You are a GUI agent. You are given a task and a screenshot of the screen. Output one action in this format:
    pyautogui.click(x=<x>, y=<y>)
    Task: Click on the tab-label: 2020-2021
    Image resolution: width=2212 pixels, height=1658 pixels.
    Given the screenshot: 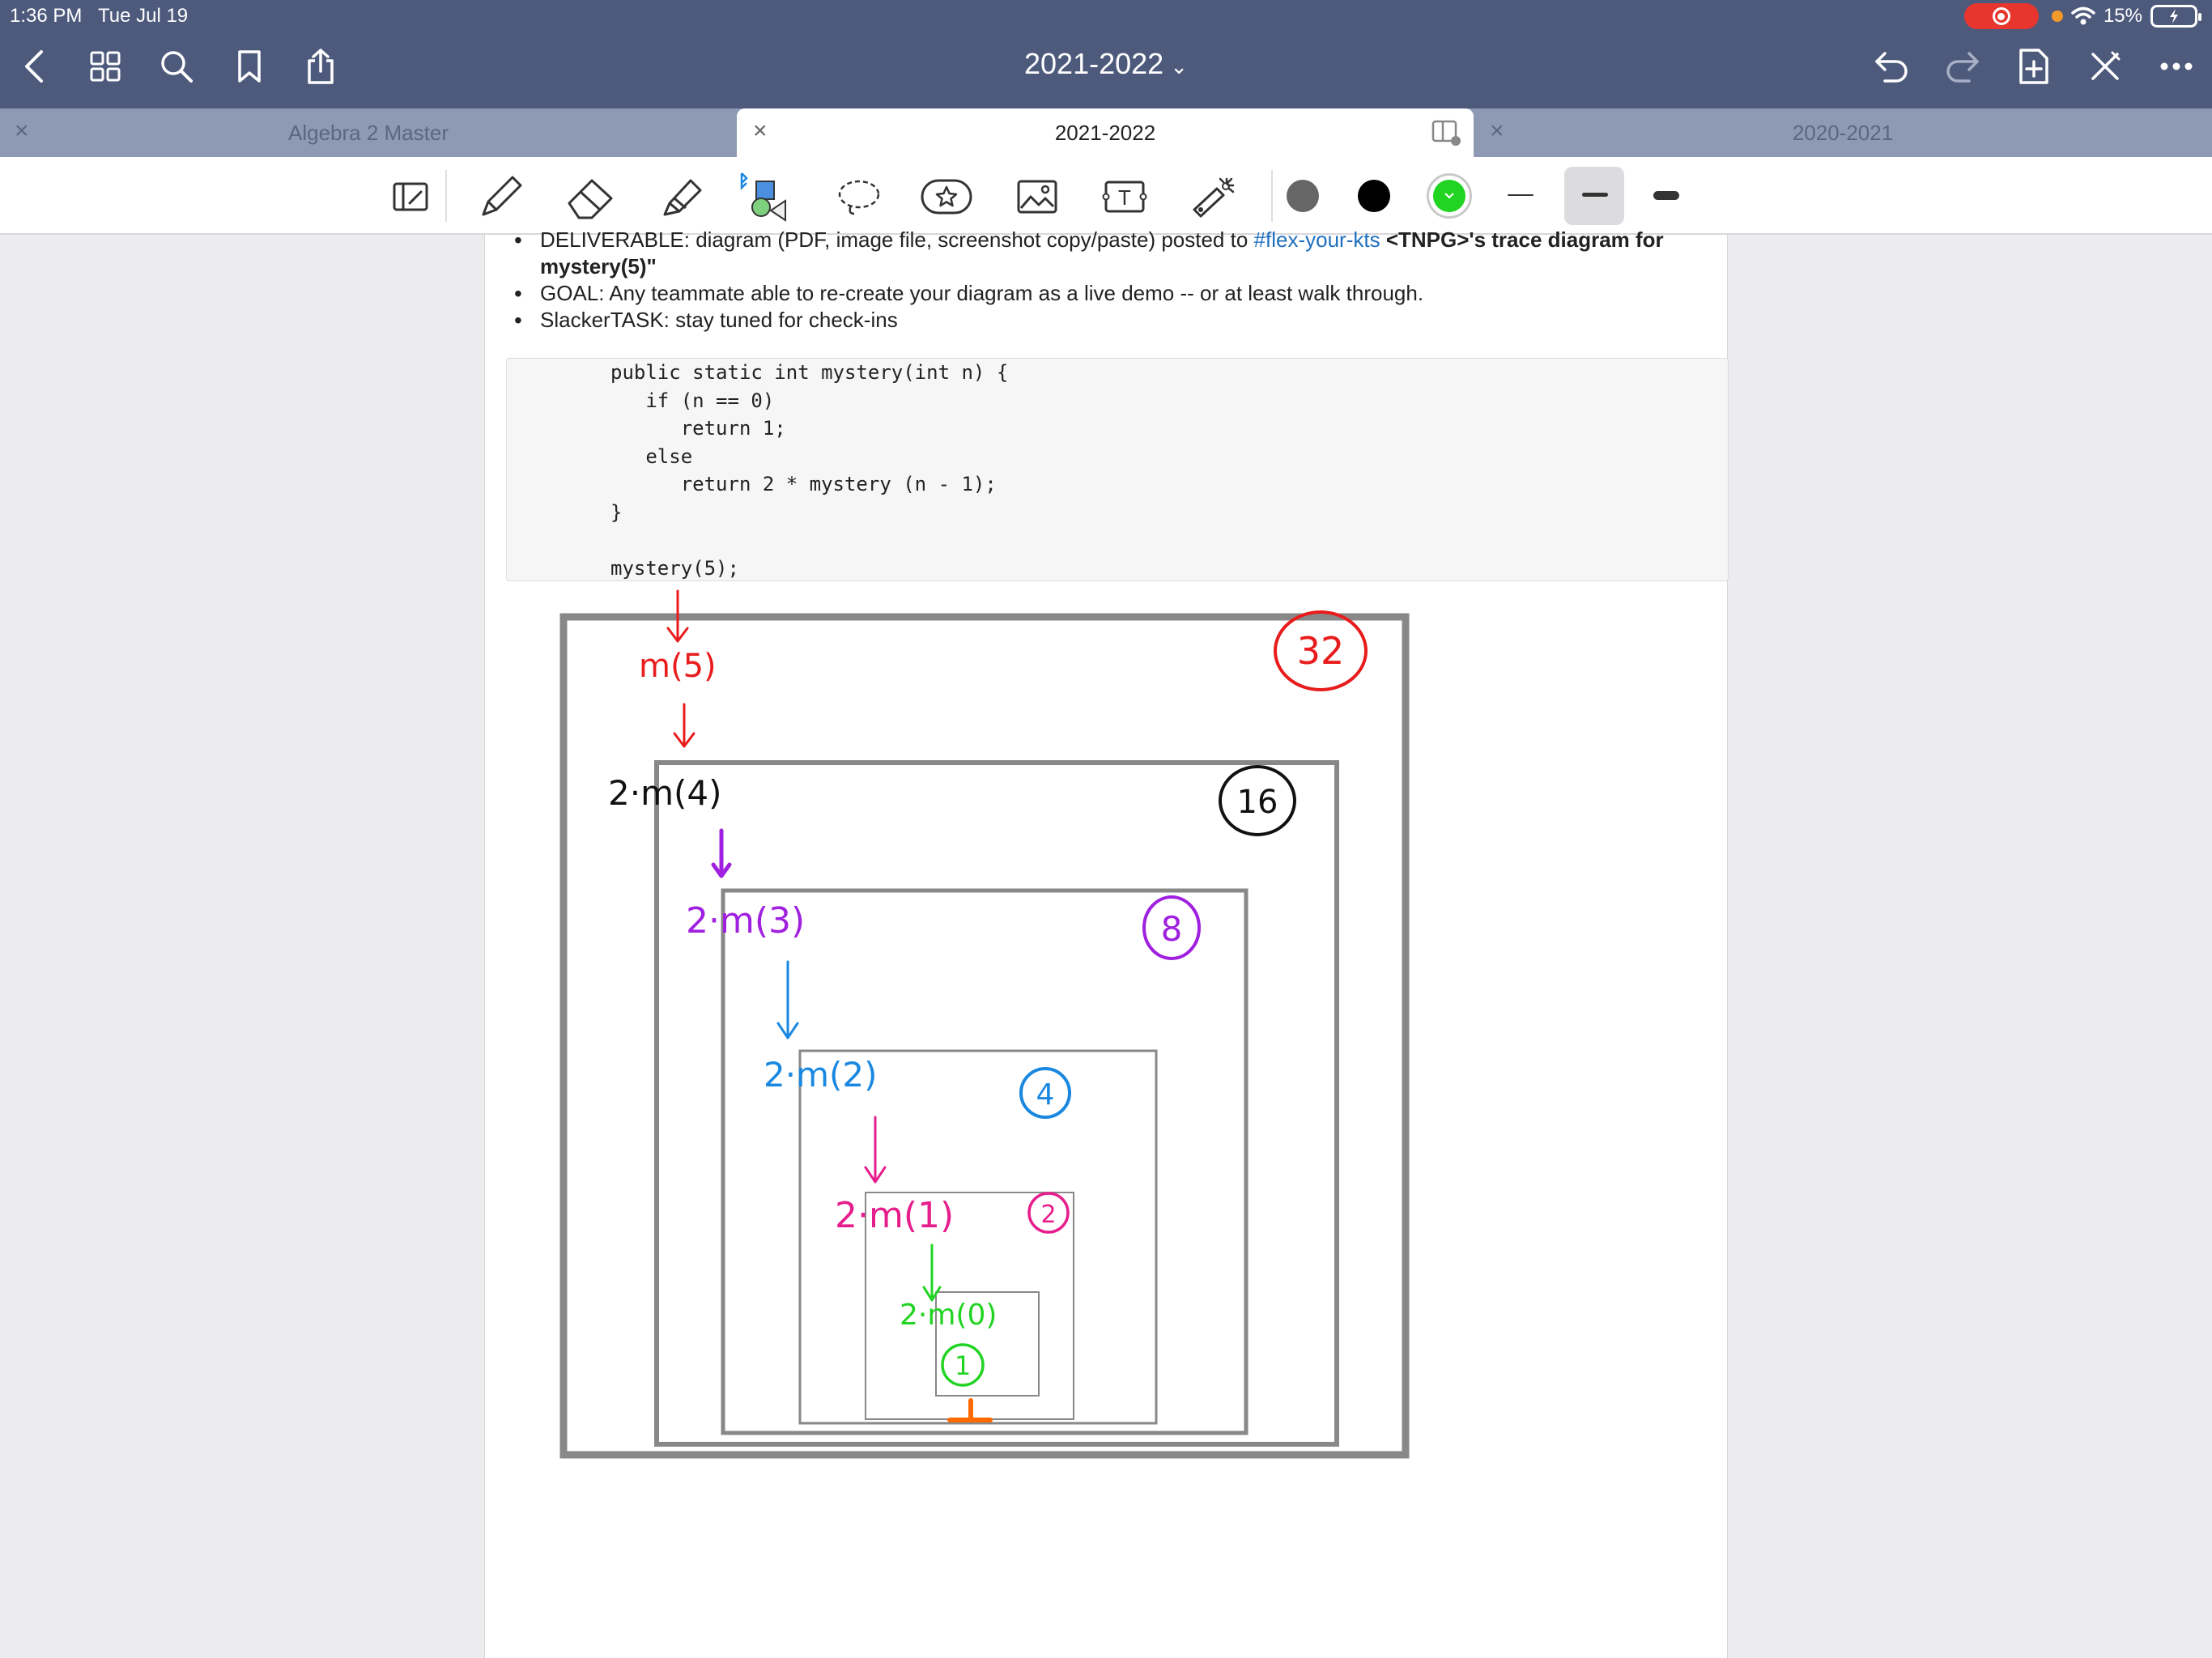 What is the action you would take?
    pyautogui.click(x=1843, y=133)
    